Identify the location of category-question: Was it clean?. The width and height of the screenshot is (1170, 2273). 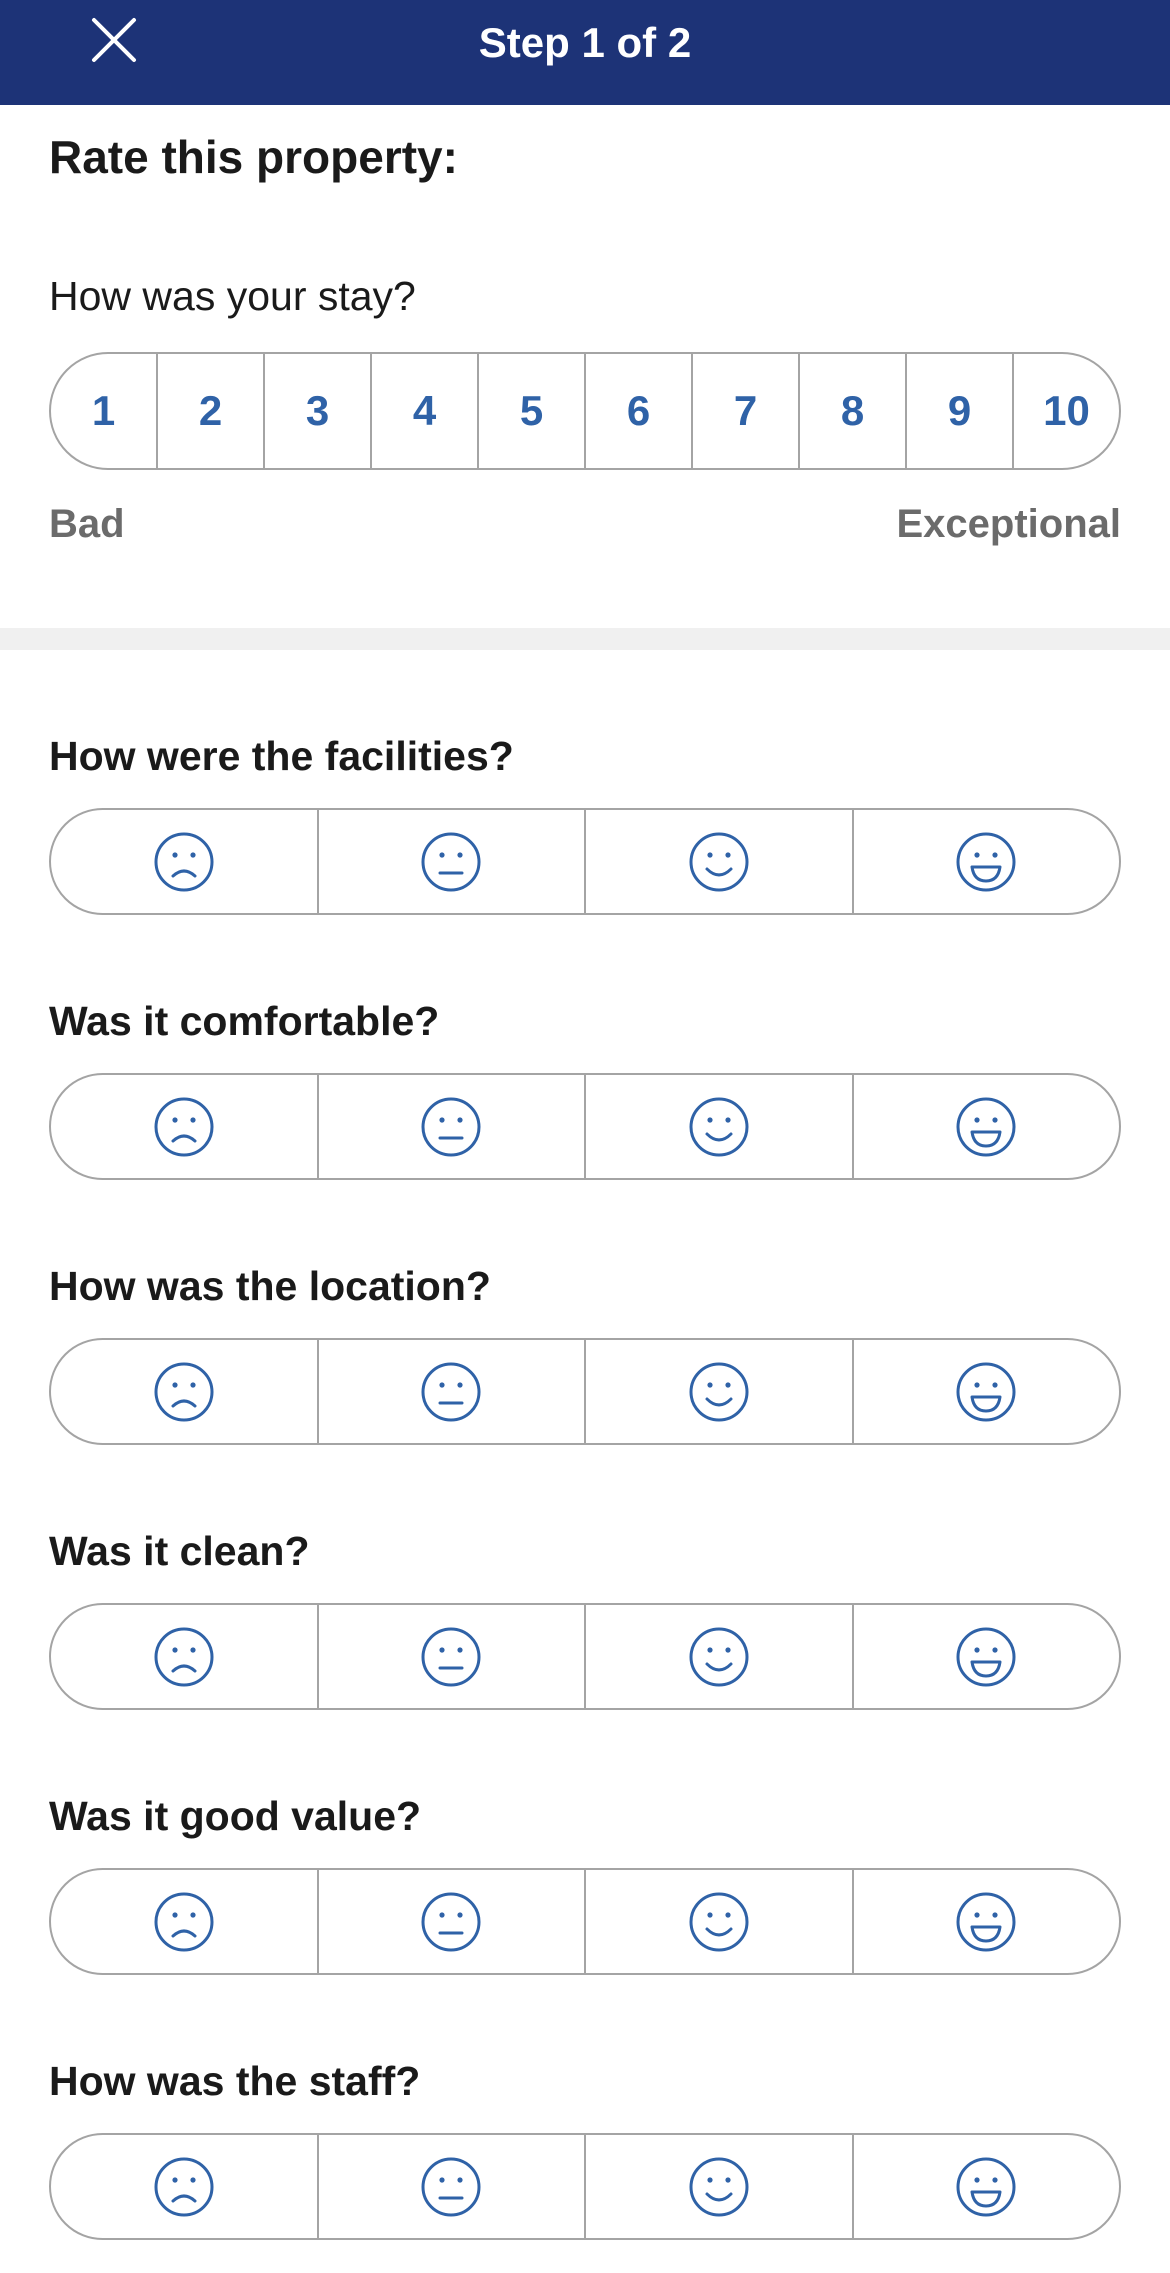
(179, 1551).